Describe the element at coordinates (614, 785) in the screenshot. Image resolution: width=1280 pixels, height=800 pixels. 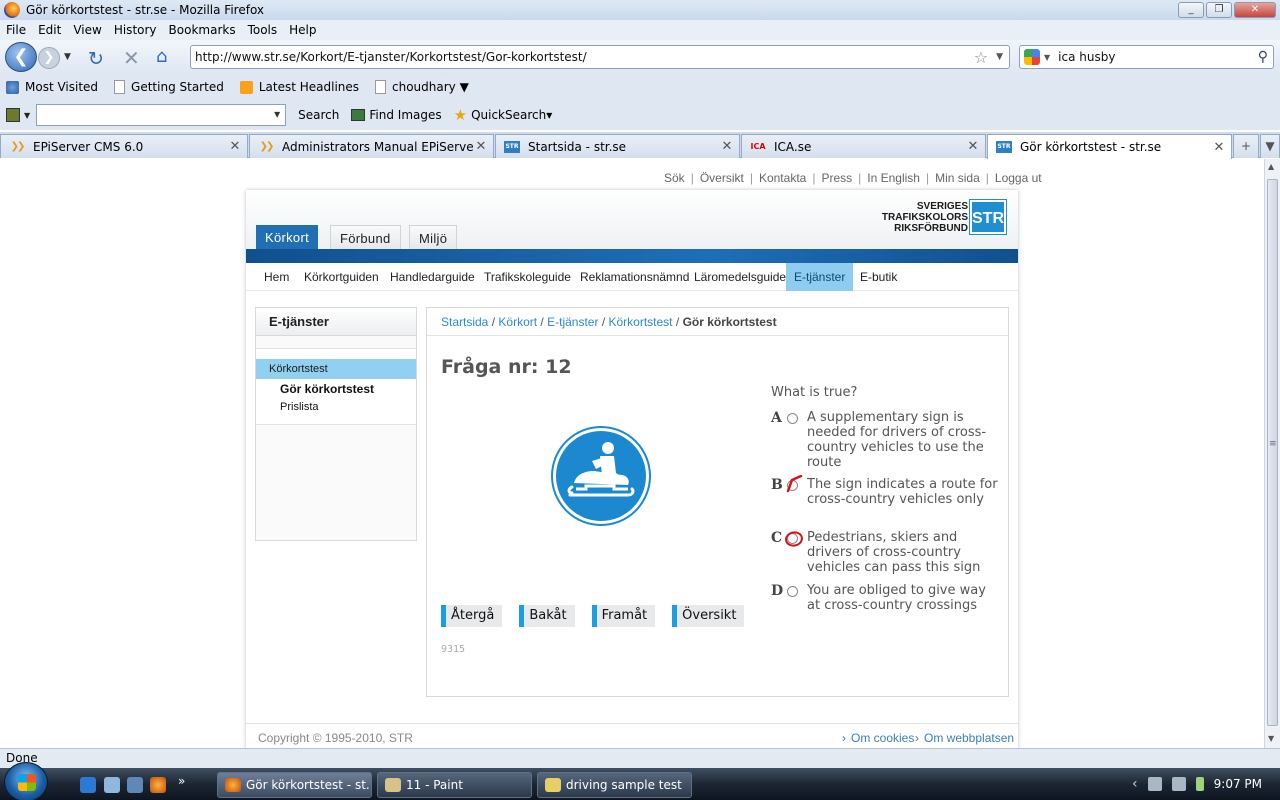
I see `task-driving-sample-test: driving sample test` at that location.